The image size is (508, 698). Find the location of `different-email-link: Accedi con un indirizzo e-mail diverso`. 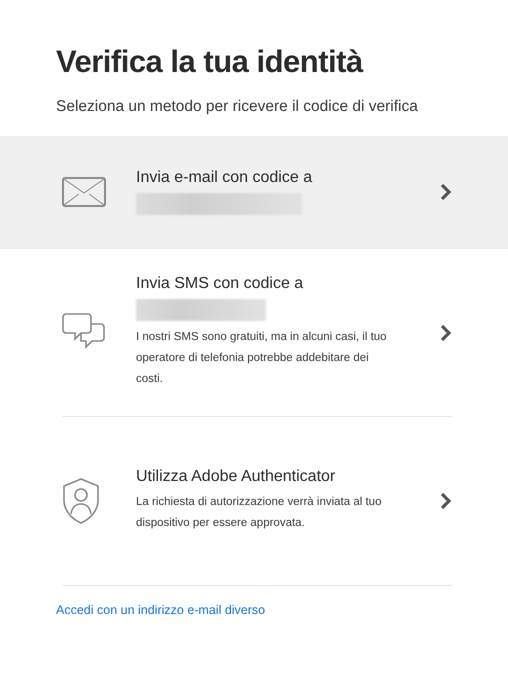

different-email-link: Accedi con un indirizzo e-mail diverso is located at coordinates (161, 610).